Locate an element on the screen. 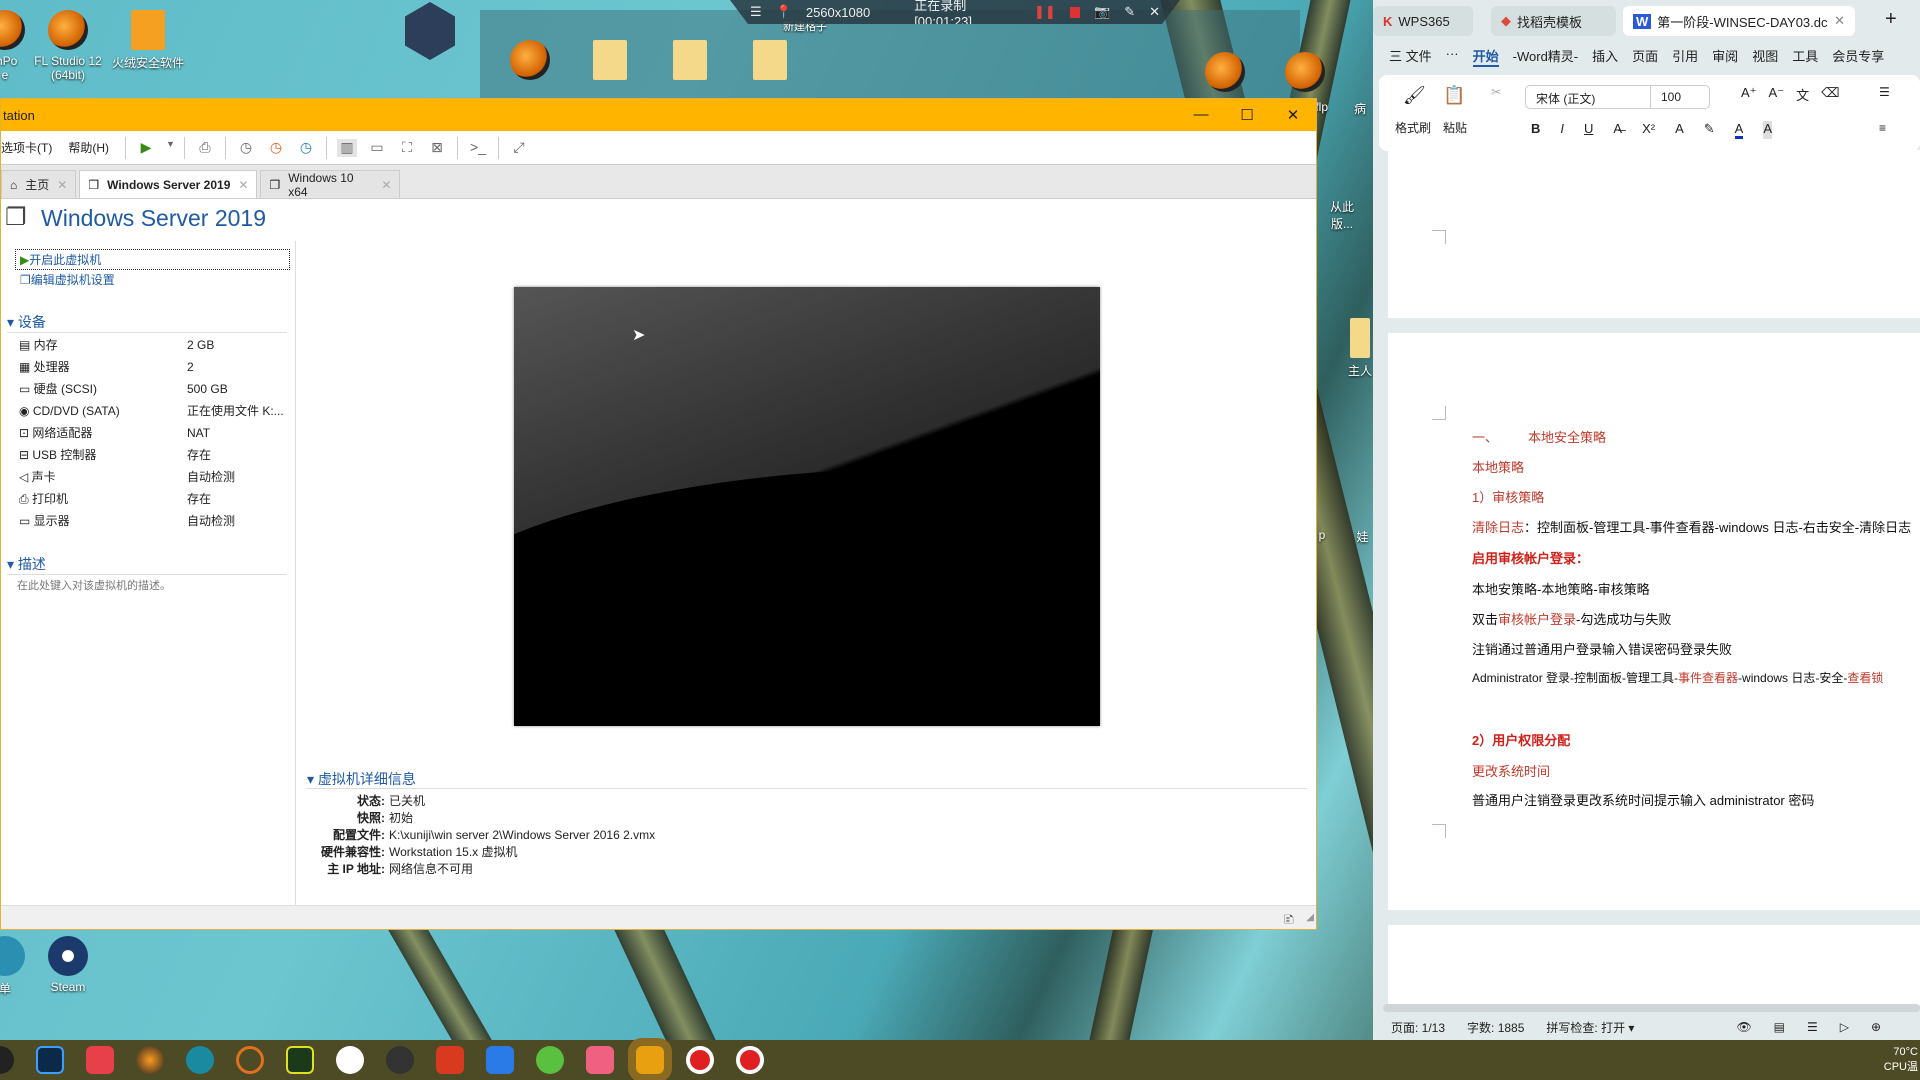 This screenshot has width=1920, height=1080. desktop-icon-huorong: 火绒安全软件 is located at coordinates (148, 40).